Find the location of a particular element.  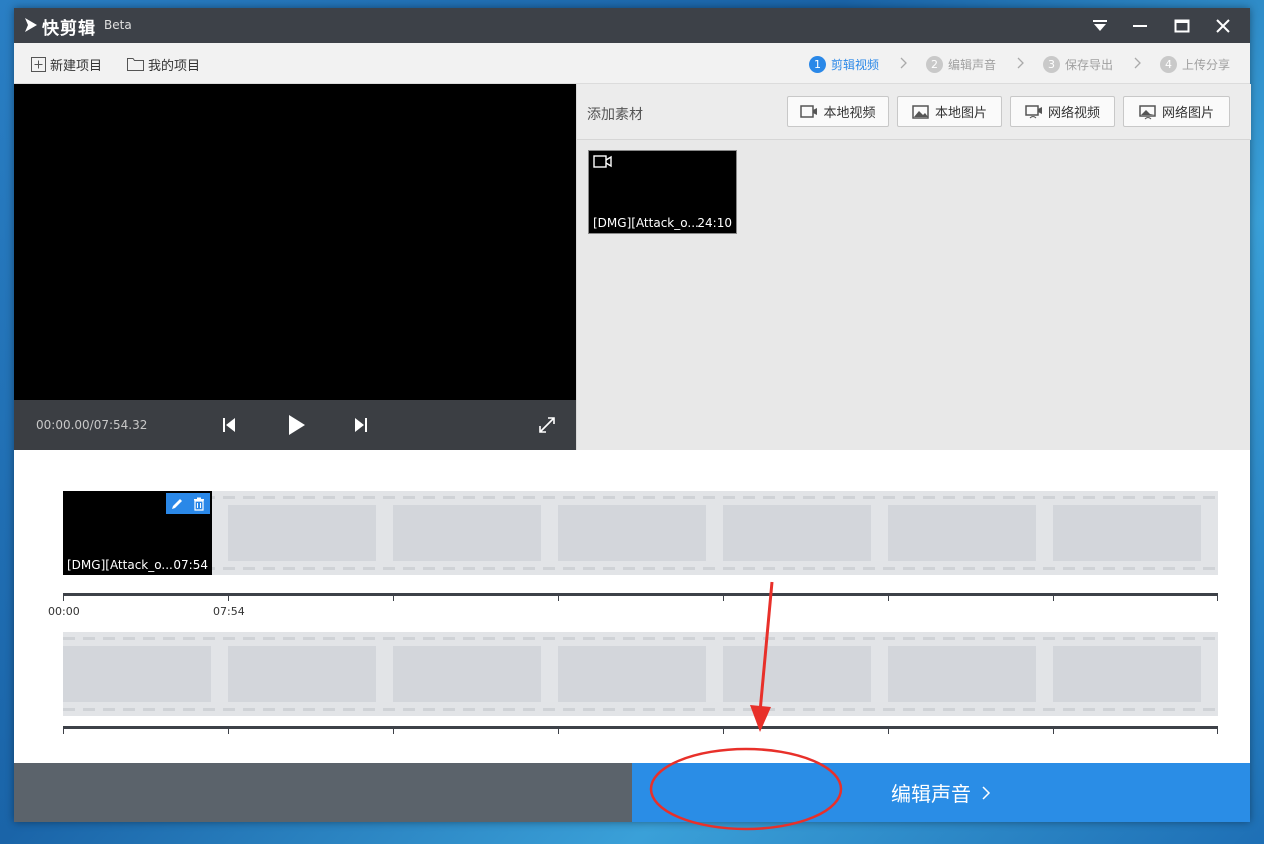

my-projects-button: 我的项目 is located at coordinates (164, 64).